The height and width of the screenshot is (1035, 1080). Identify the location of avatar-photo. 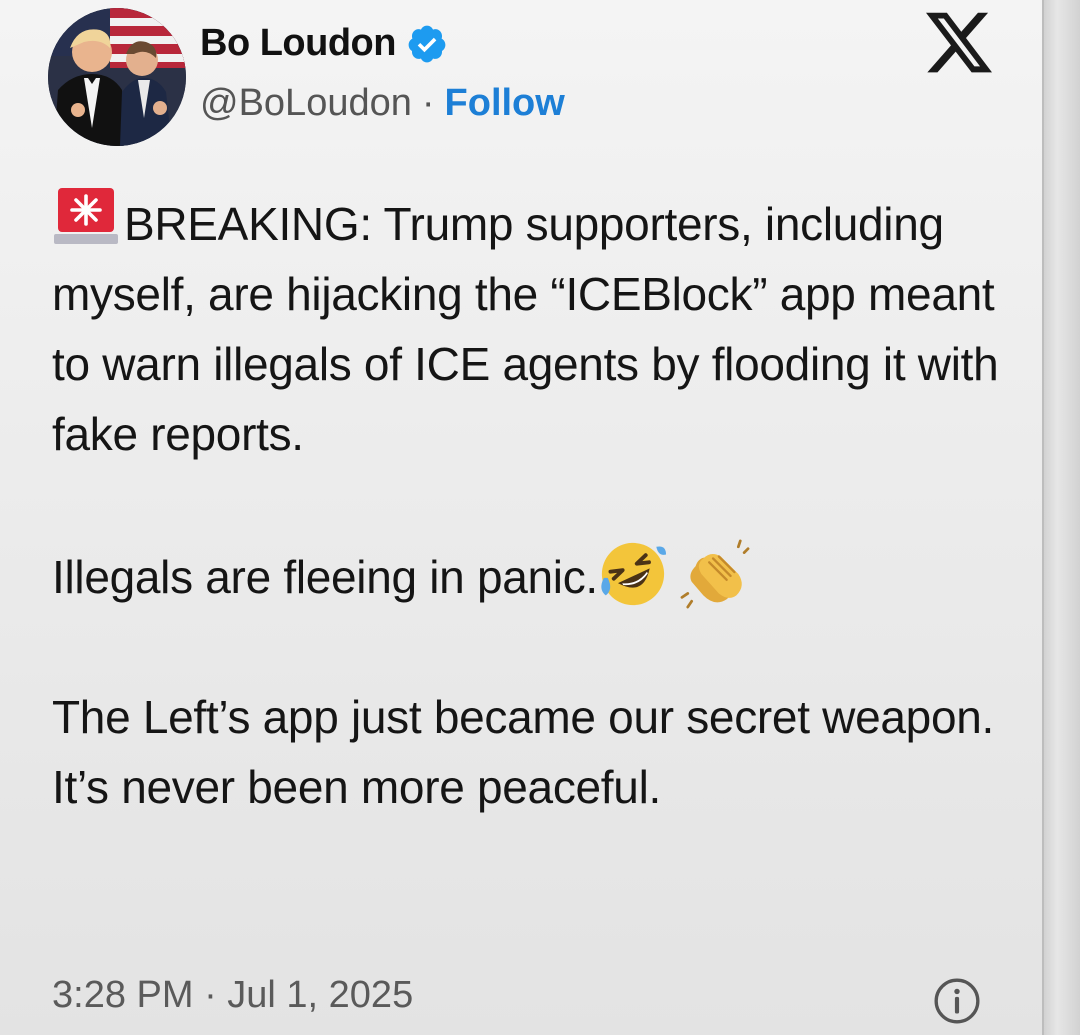
(117, 77).